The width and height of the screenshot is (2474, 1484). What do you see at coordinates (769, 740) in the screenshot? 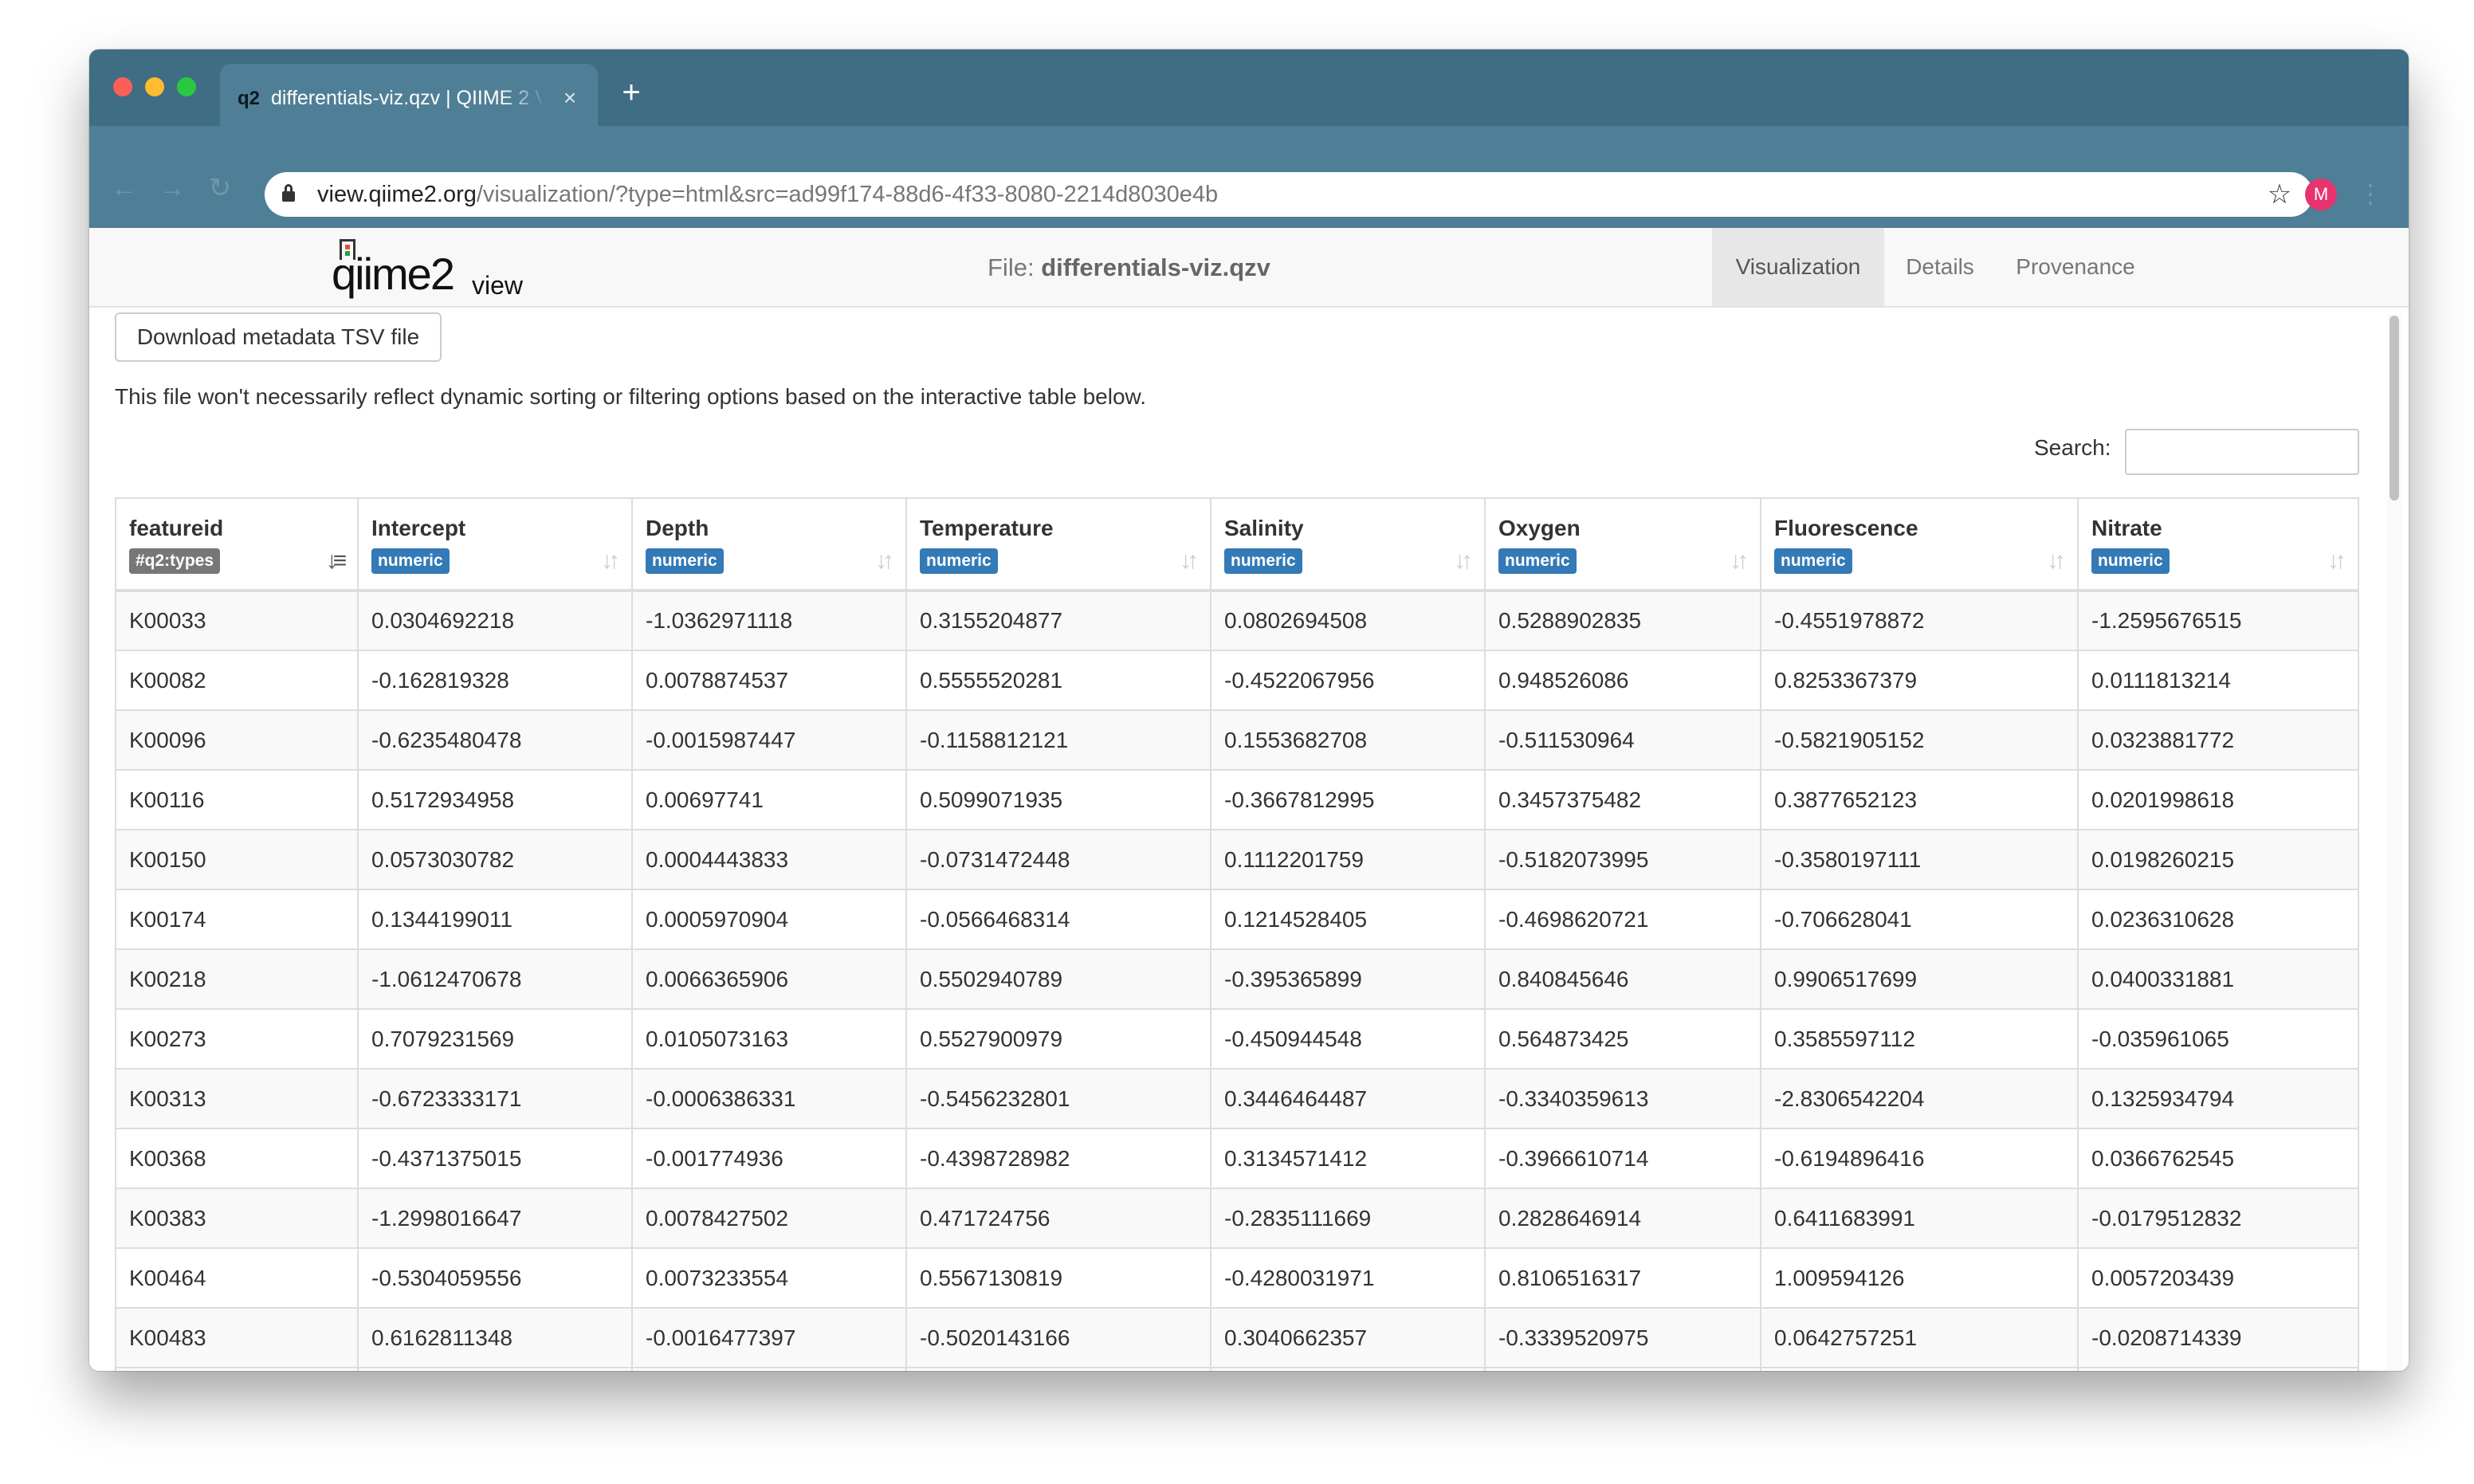
I see `table-cell: -0.0015987447` at bounding box center [769, 740].